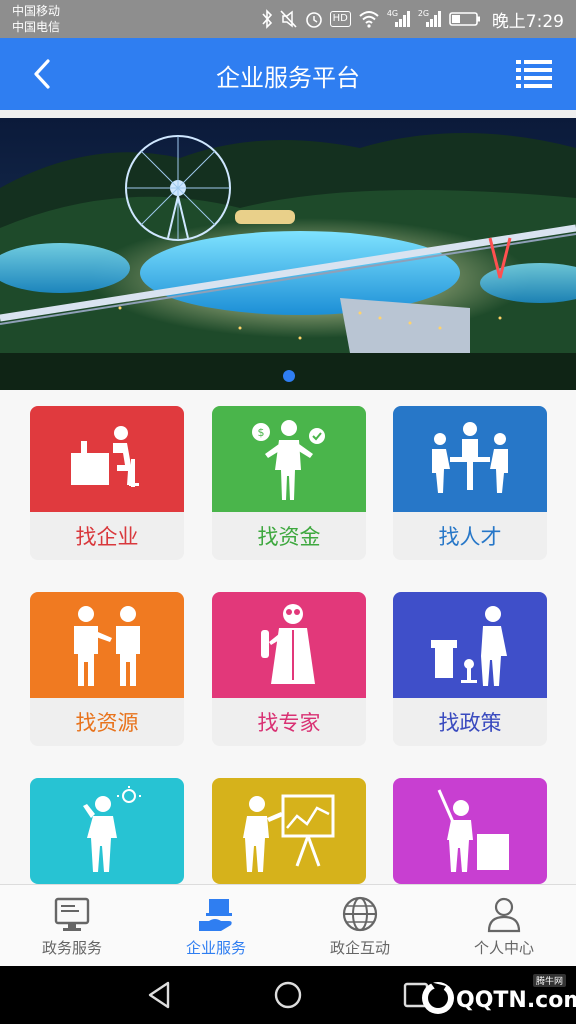  What do you see at coordinates (215, 915) in the screenshot?
I see `hand-laptop-icon` at bounding box center [215, 915].